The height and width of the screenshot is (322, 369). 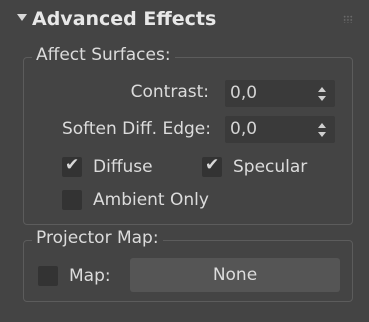 What do you see at coordinates (348, 19) in the screenshot?
I see `drag-grip-icon` at bounding box center [348, 19].